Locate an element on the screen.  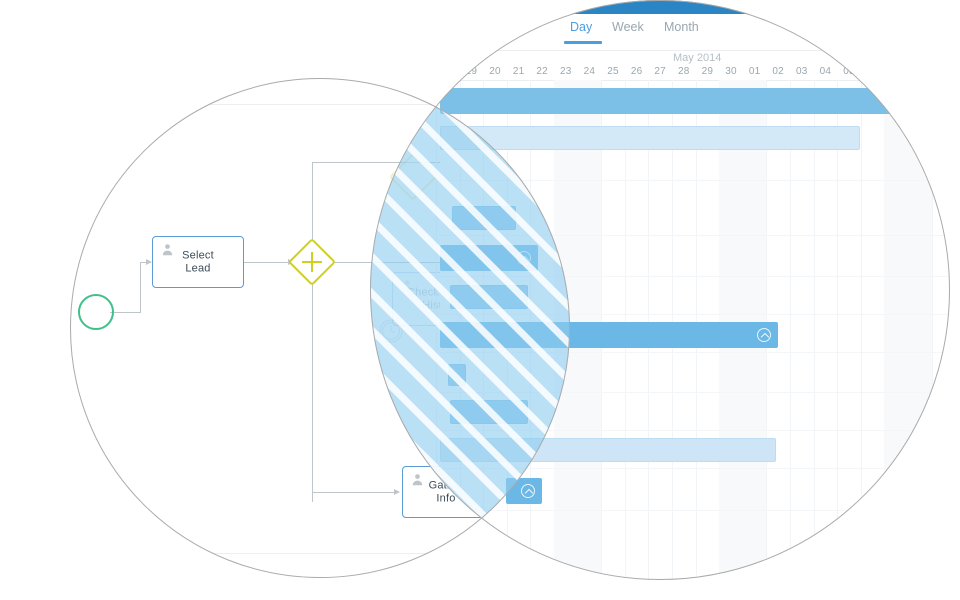
day-tick-07: 07 is located at coordinates (896, 71).